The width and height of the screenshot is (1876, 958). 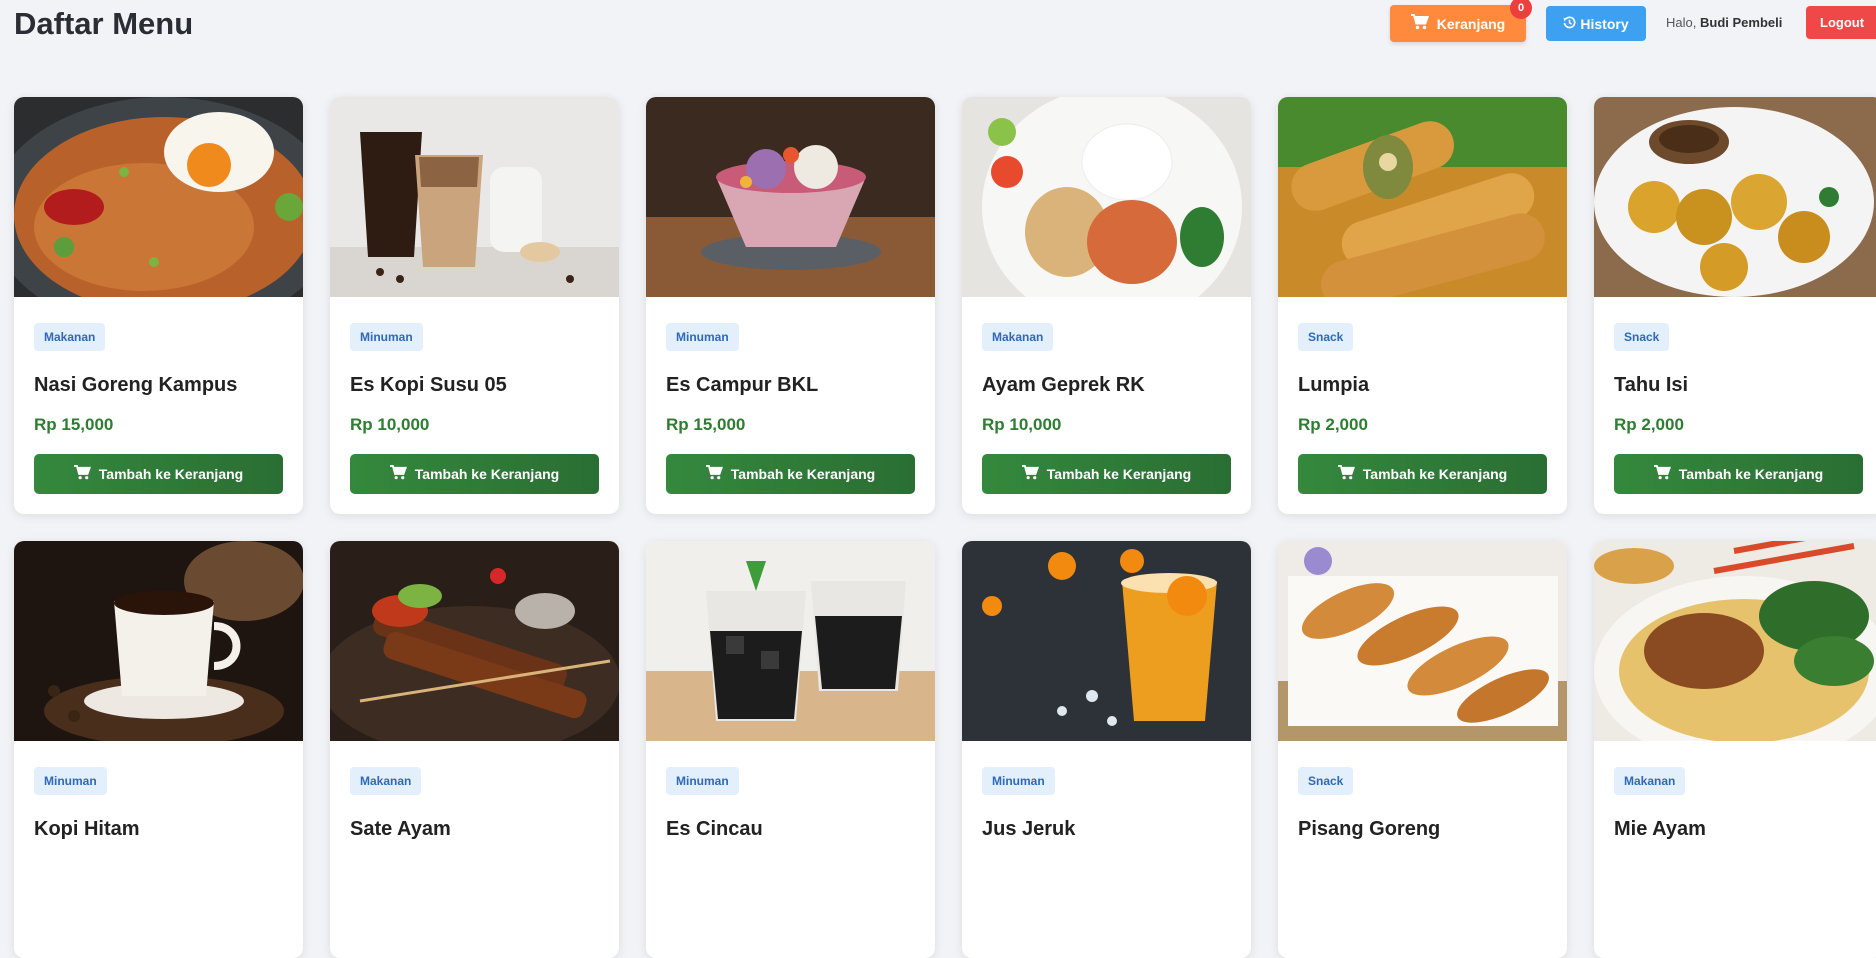 What do you see at coordinates (1604, 23) in the screenshot?
I see `history-button-label: History` at bounding box center [1604, 23].